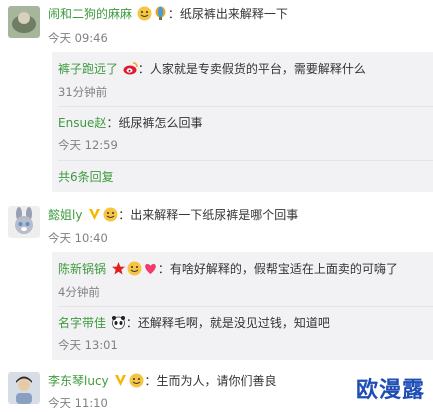 The height and width of the screenshot is (412, 433). What do you see at coordinates (82, 123) in the screenshot?
I see `reply-username: Ensue赵` at bounding box center [82, 123].